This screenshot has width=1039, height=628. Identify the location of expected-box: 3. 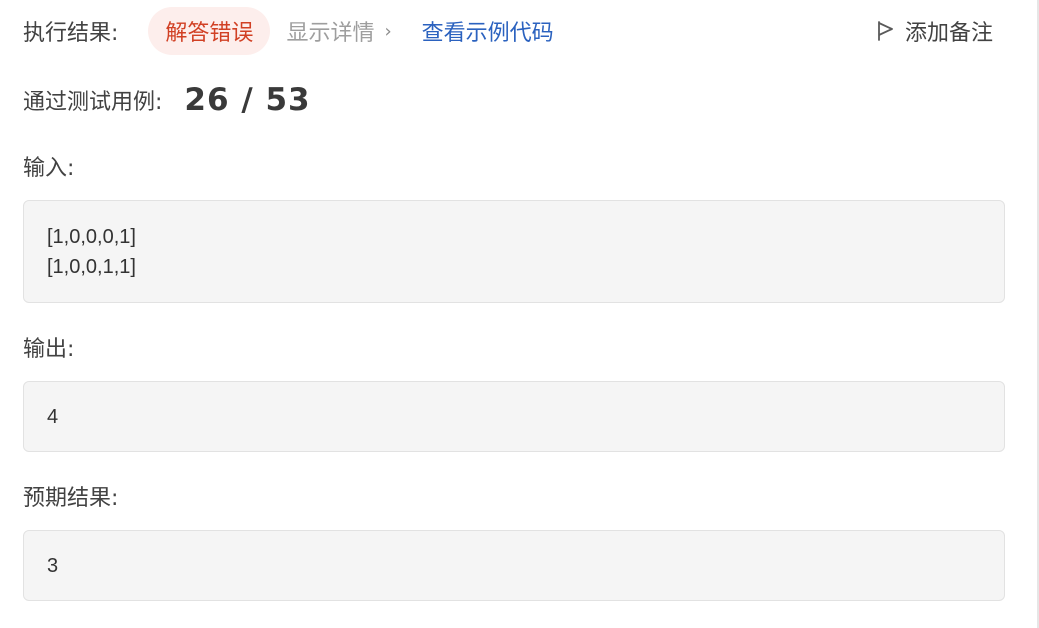
(514, 565).